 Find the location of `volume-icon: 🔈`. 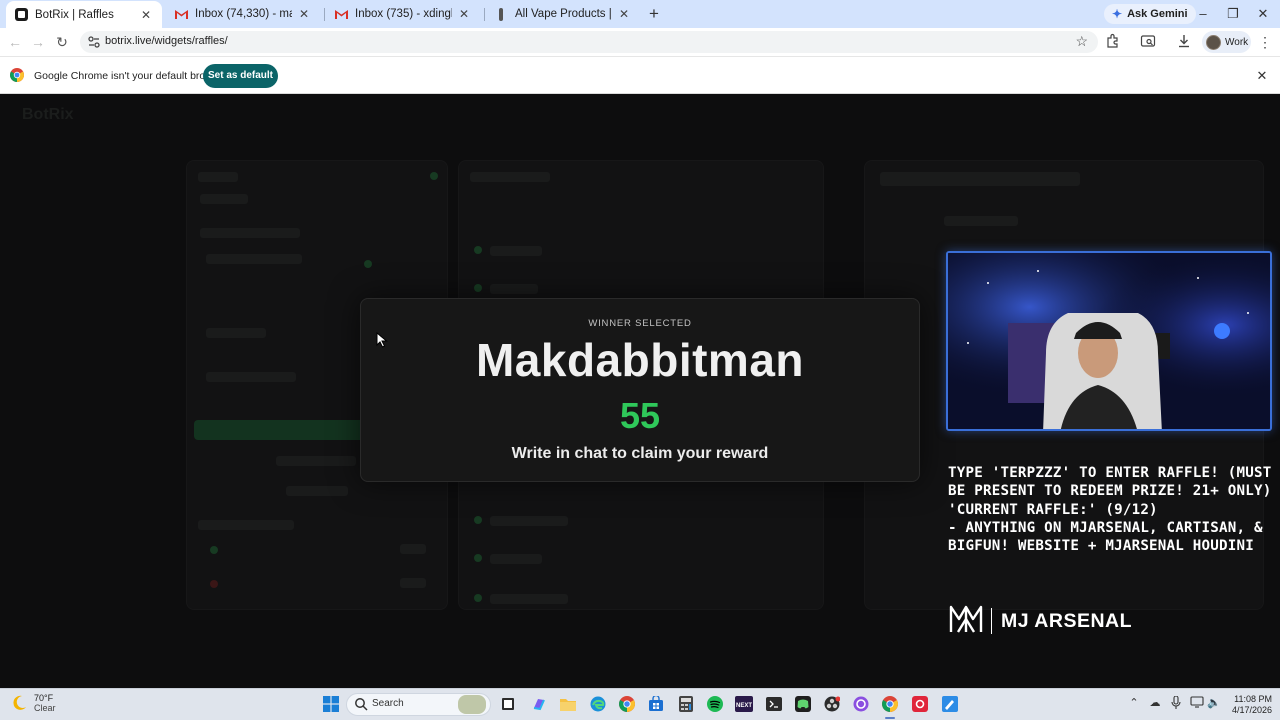

volume-icon: 🔈 is located at coordinates (1214, 702).